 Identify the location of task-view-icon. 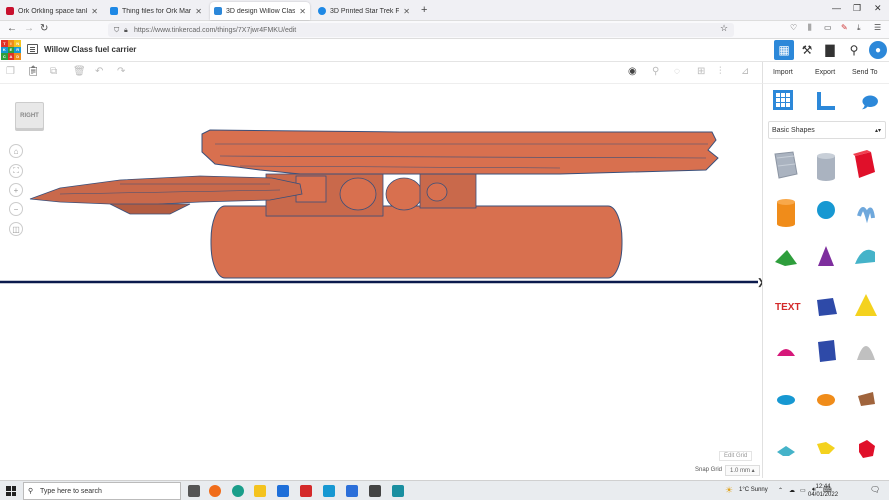
(194, 491).